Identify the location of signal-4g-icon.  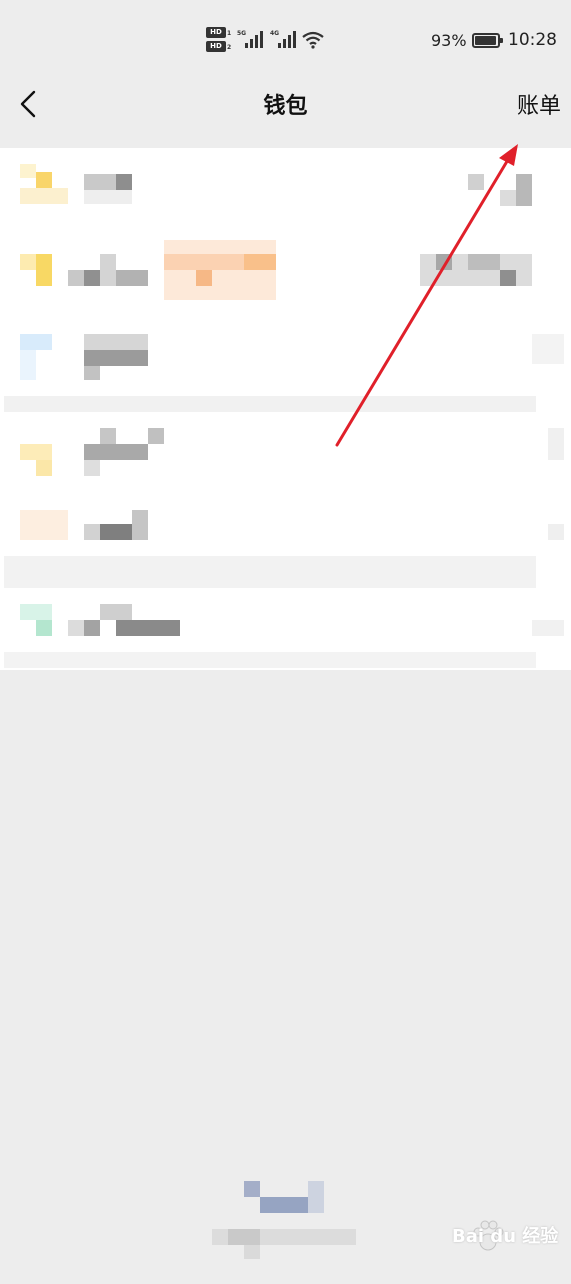
(288, 39).